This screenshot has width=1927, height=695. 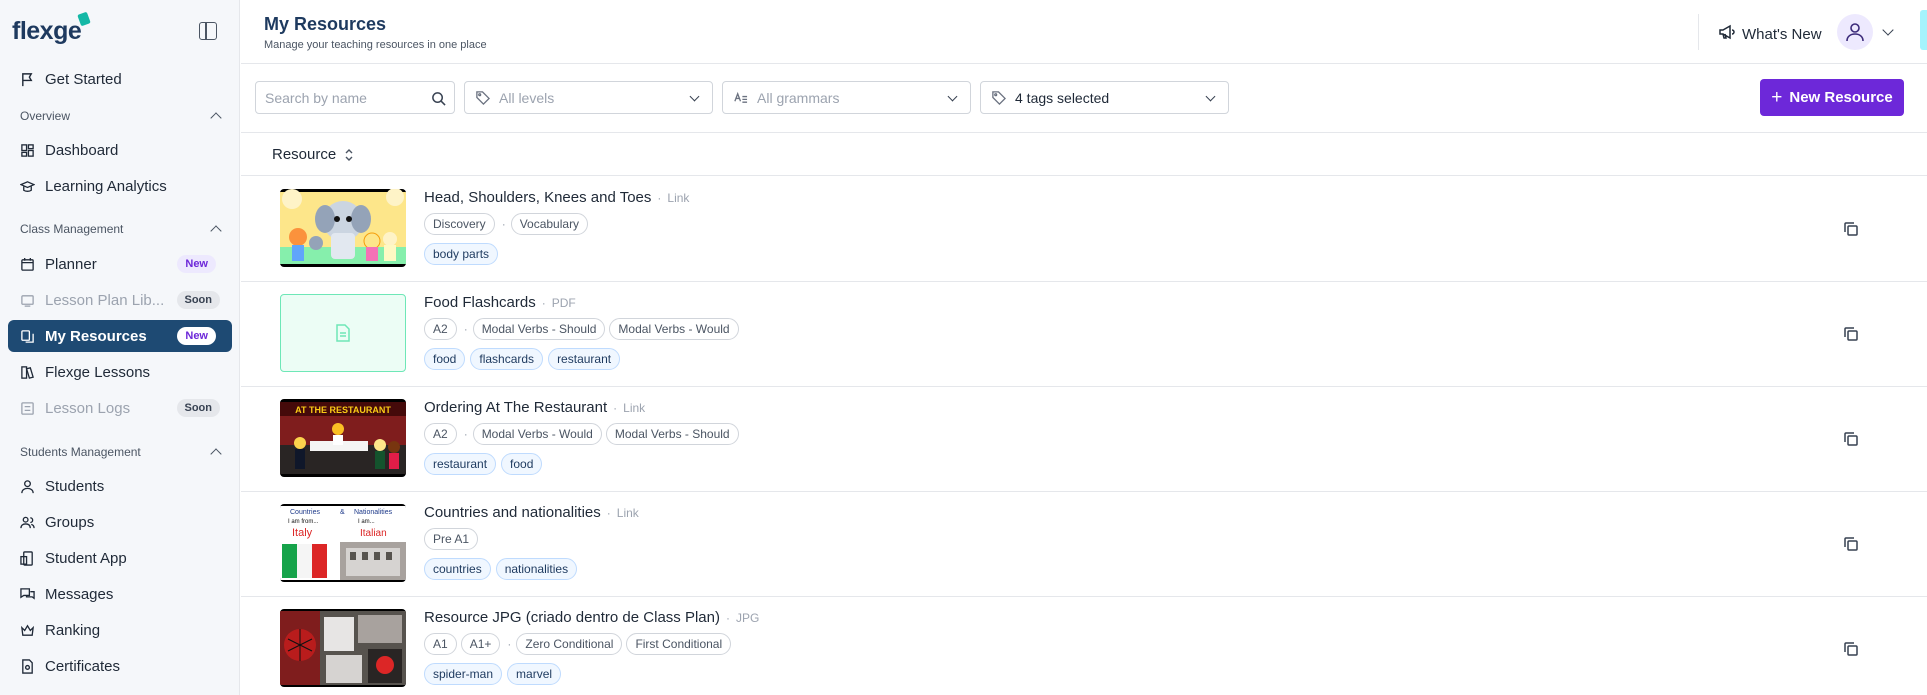 I want to click on tags-select: 4 tags selected, so click(x=1104, y=97).